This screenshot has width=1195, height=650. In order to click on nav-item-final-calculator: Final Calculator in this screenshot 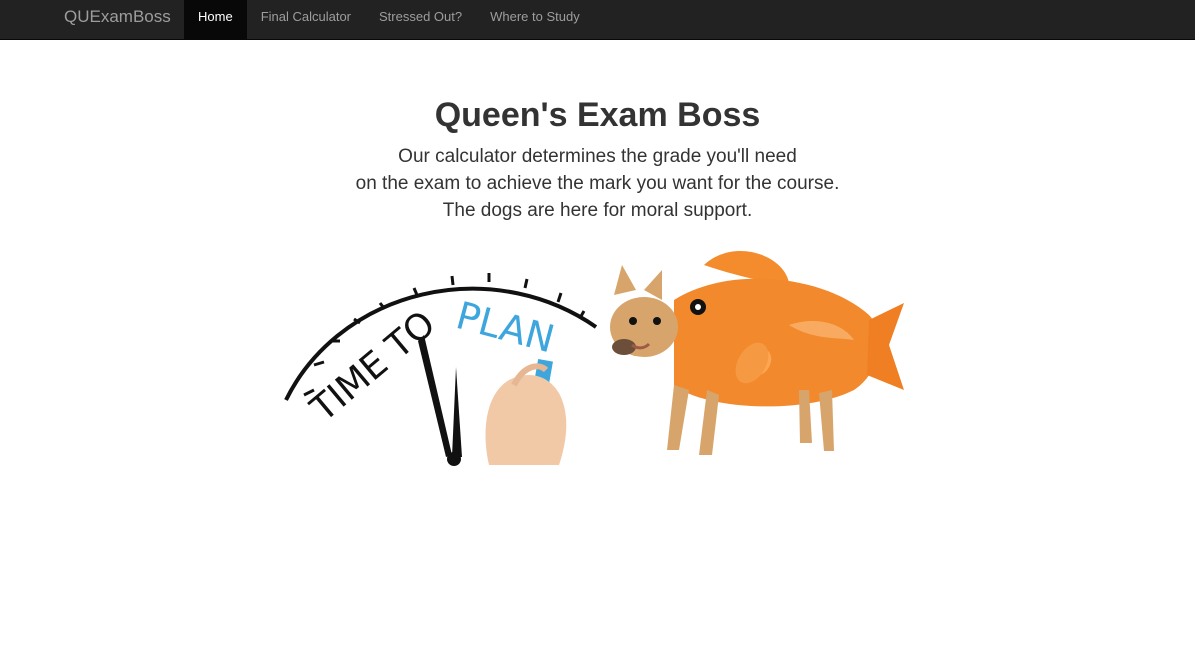, I will do `click(306, 20)`.